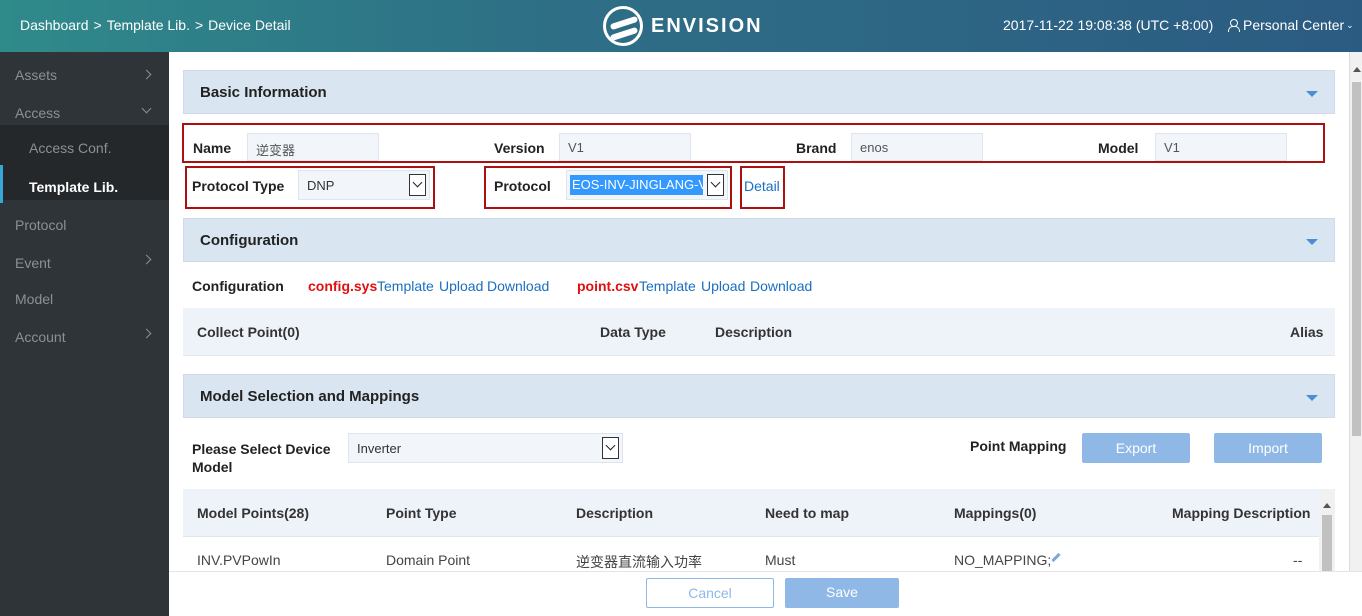 Image resolution: width=1362 pixels, height=616 pixels. Describe the element at coordinates (1294, 25) in the screenshot. I see `personal-center-label: Personal Center` at that location.